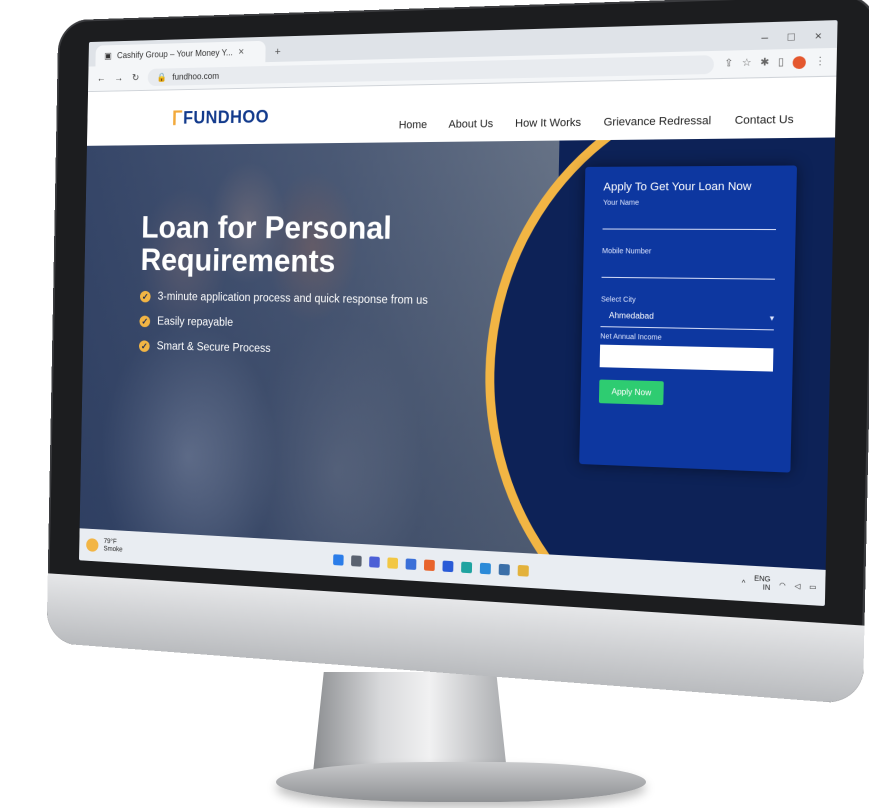 The image size is (869, 808). I want to click on close-tab-icon: ×, so click(241, 52).